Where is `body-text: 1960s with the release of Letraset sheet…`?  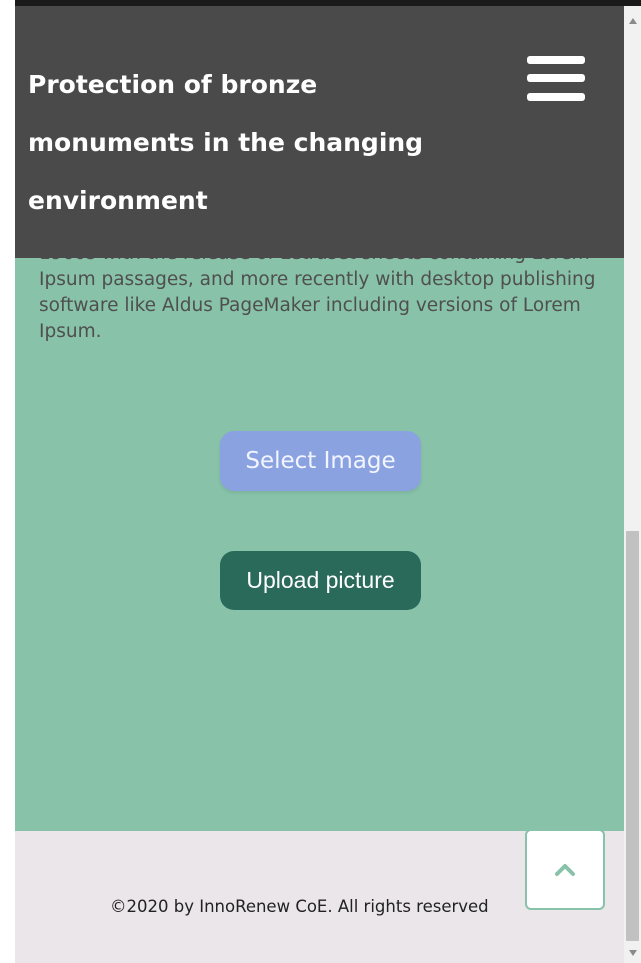
body-text: 1960s with the release of Letraset sheet… is located at coordinates (317, 300).